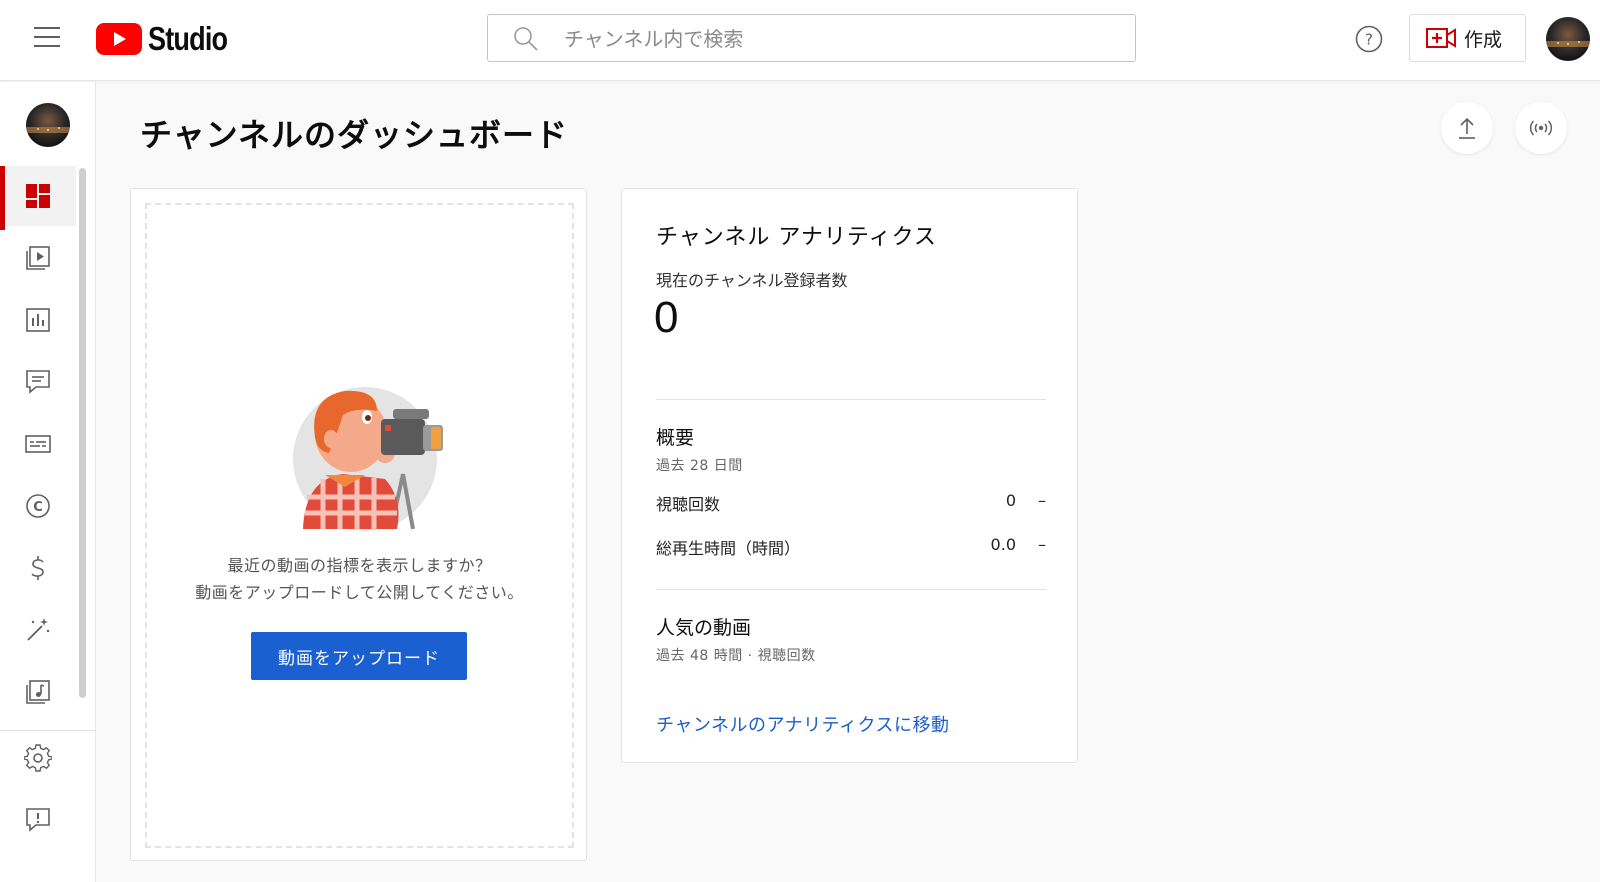  Describe the element at coordinates (851, 547) in the screenshot. I see `metric-row-watch-time: 総再生時間（時間） 0.0 –` at that location.